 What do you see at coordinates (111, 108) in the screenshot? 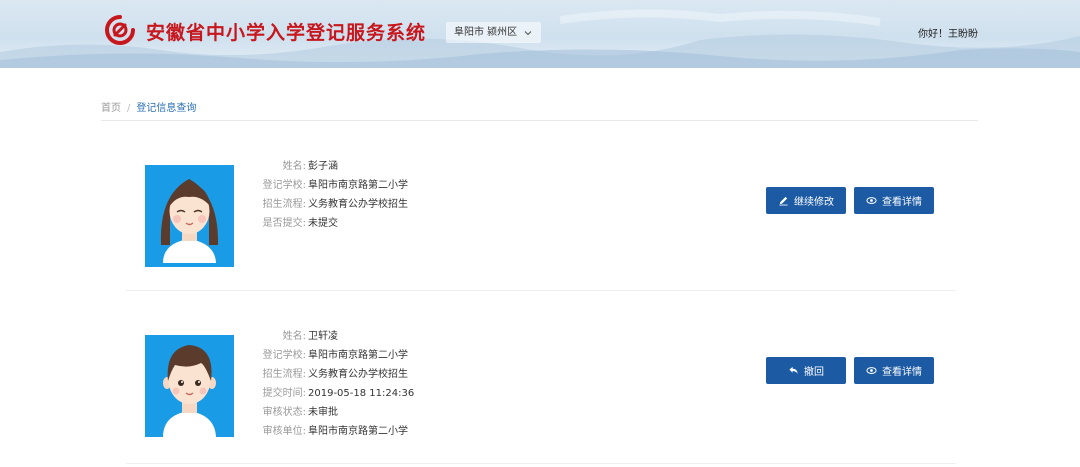
I see `breadcrumb-home: 首页` at bounding box center [111, 108].